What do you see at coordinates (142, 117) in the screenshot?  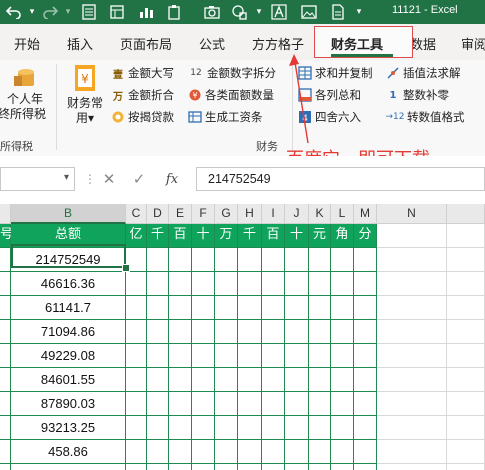 I see `mortgage-loan-button: 按揭贷款` at bounding box center [142, 117].